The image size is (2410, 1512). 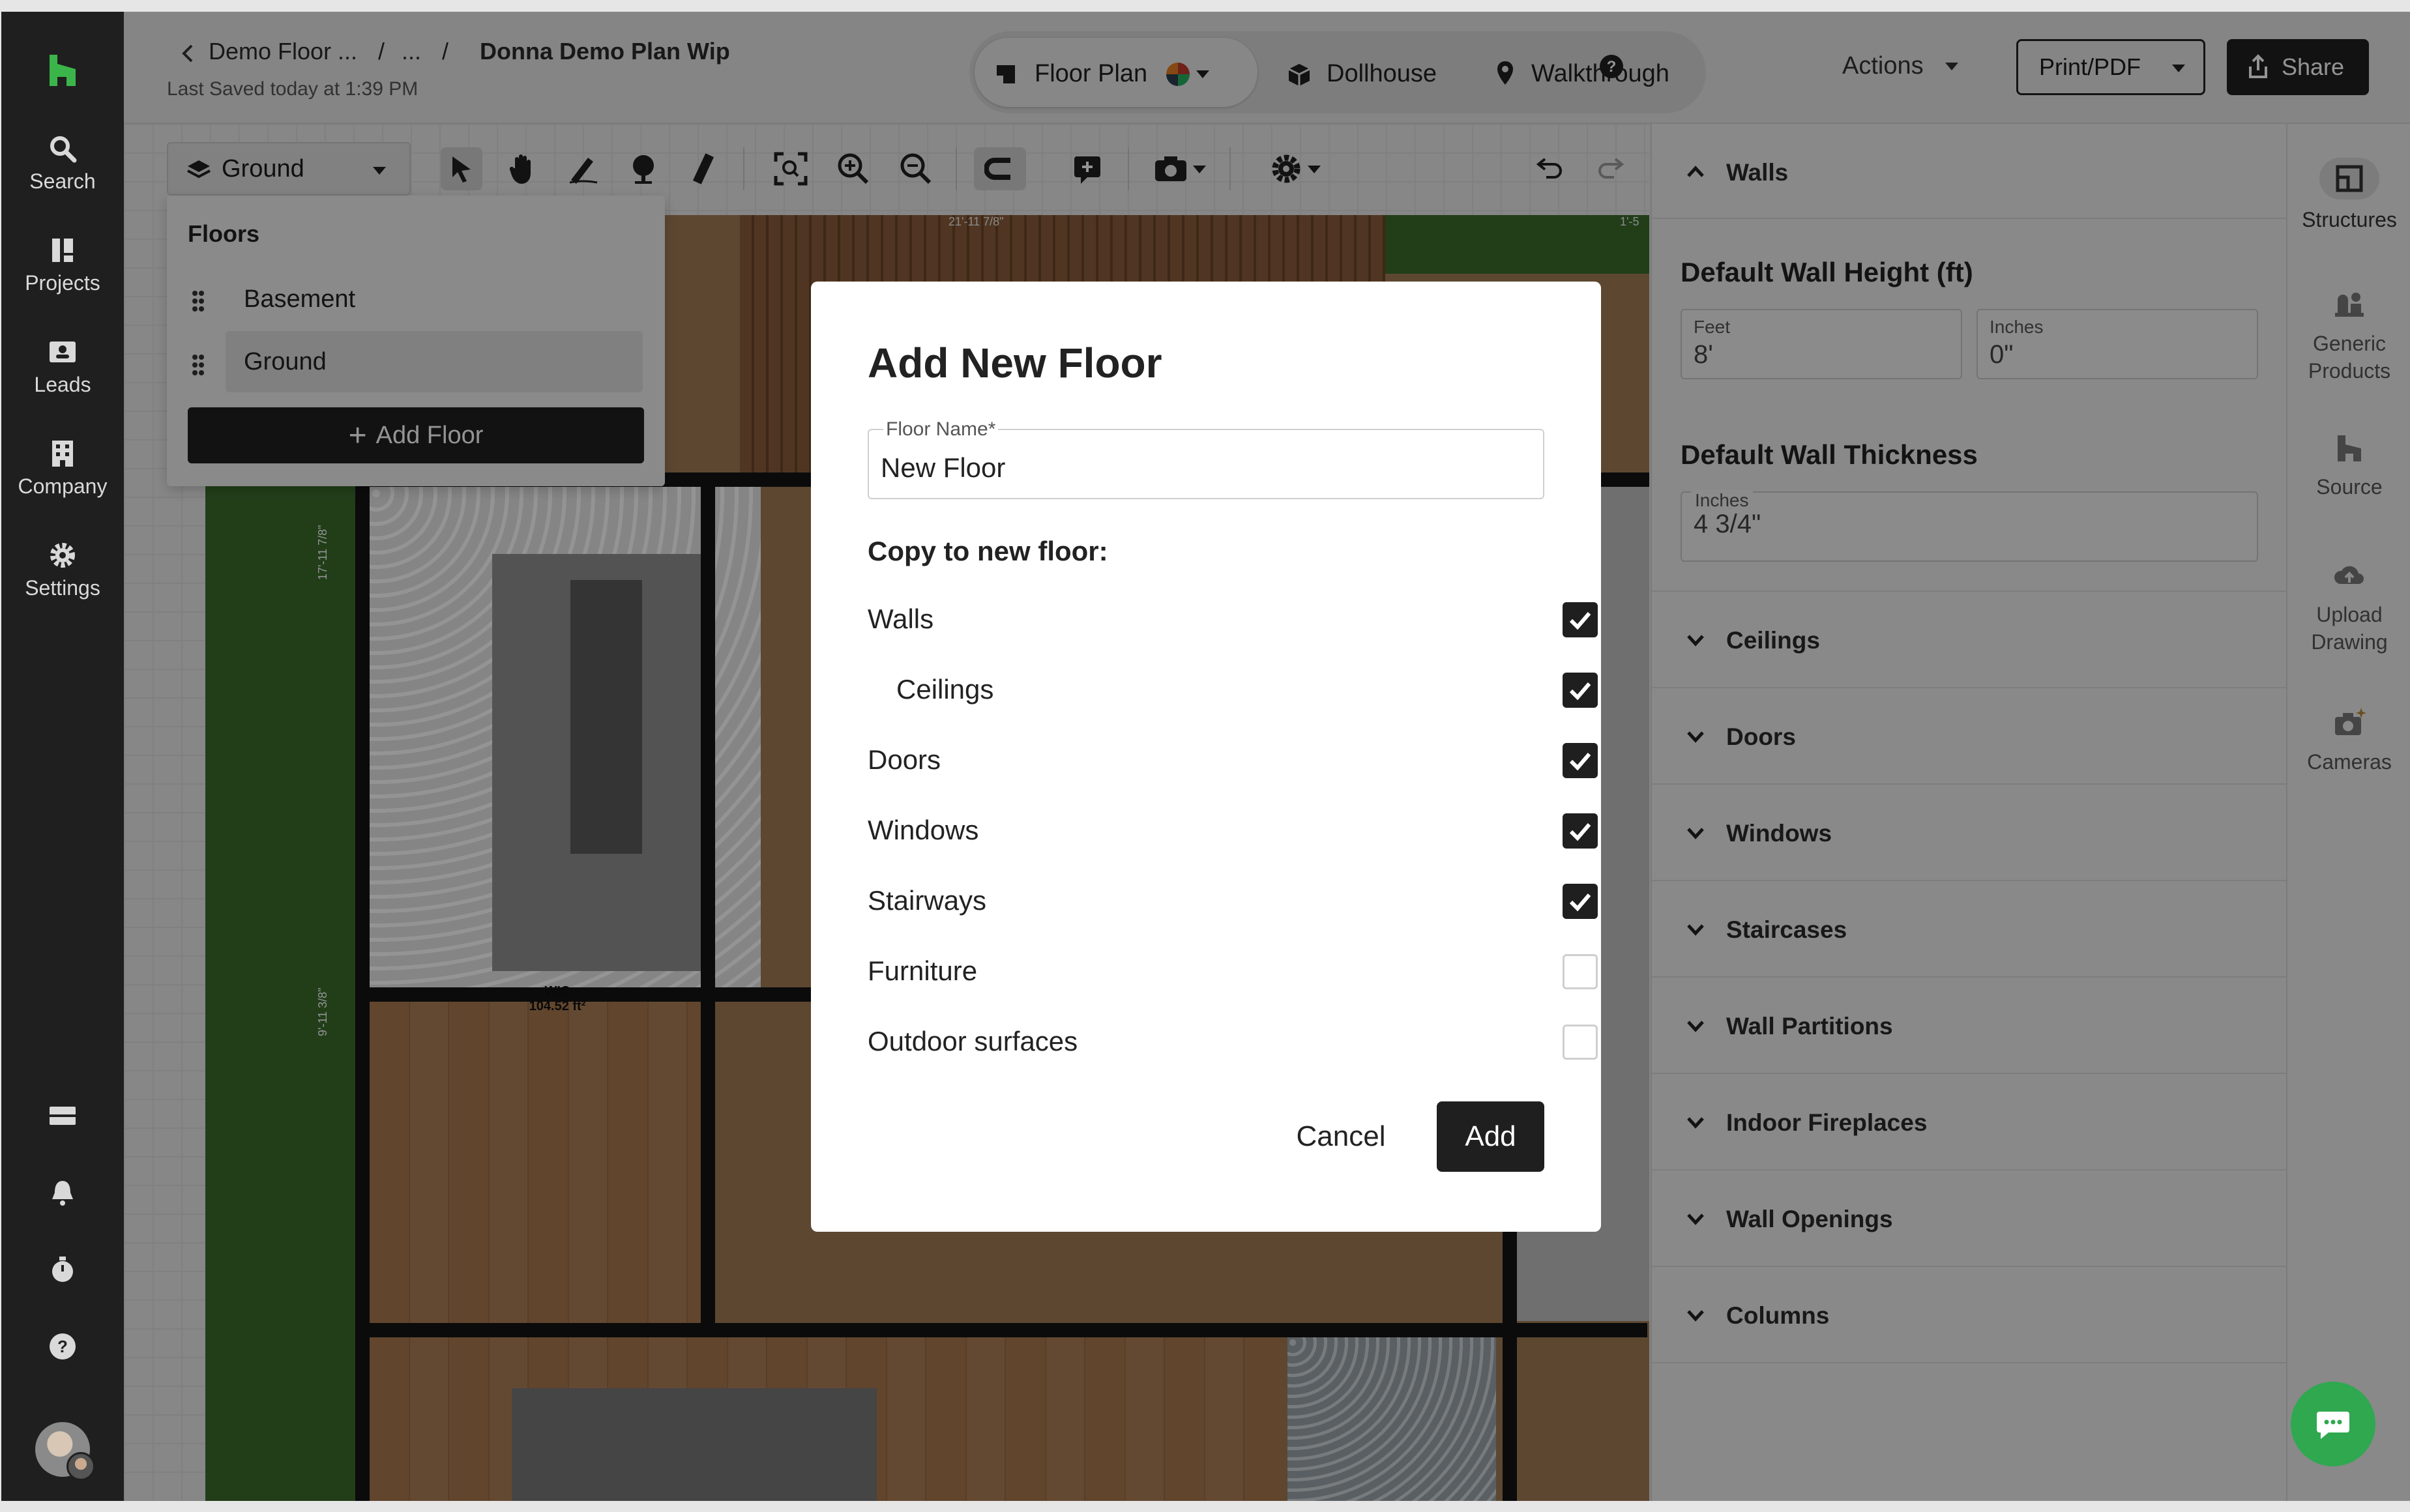 I want to click on walls-checkbox, so click(x=1580, y=619).